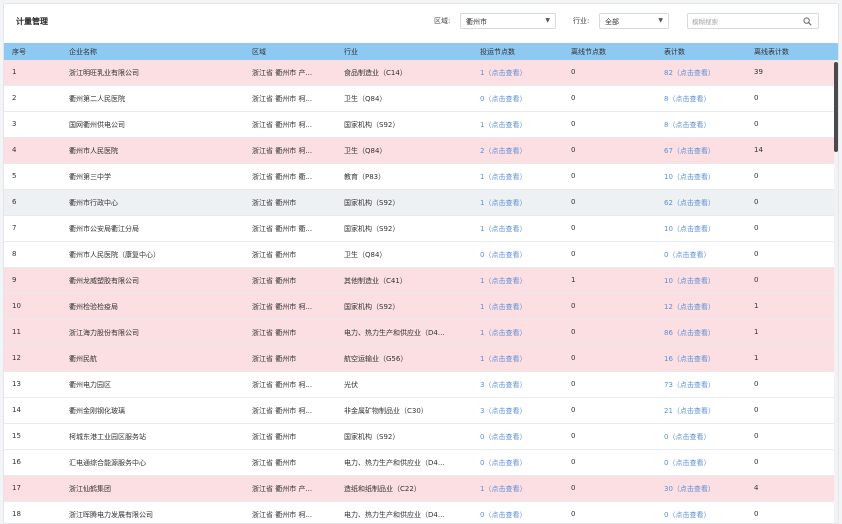 Image resolution: width=842 pixels, height=524 pixels. What do you see at coordinates (689, 73) in the screenshot?
I see `cell-meters-link: 82（点击查看）` at bounding box center [689, 73].